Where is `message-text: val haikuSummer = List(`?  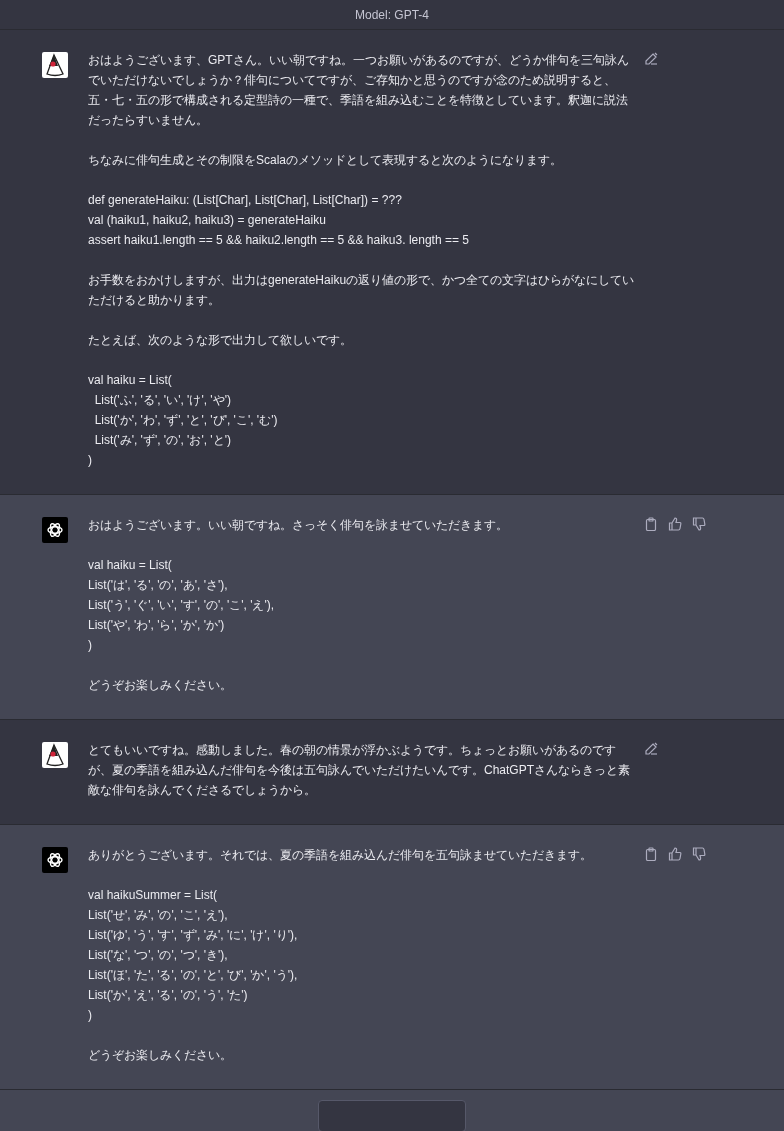
message-text: val haikuSummer = List( is located at coordinates (153, 895).